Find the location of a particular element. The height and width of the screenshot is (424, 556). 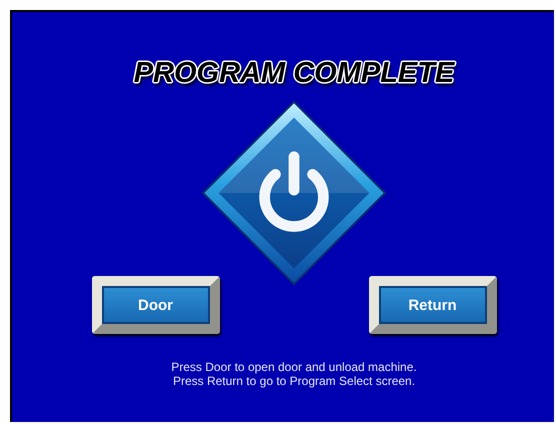

action-button: Door is located at coordinates (156, 305).